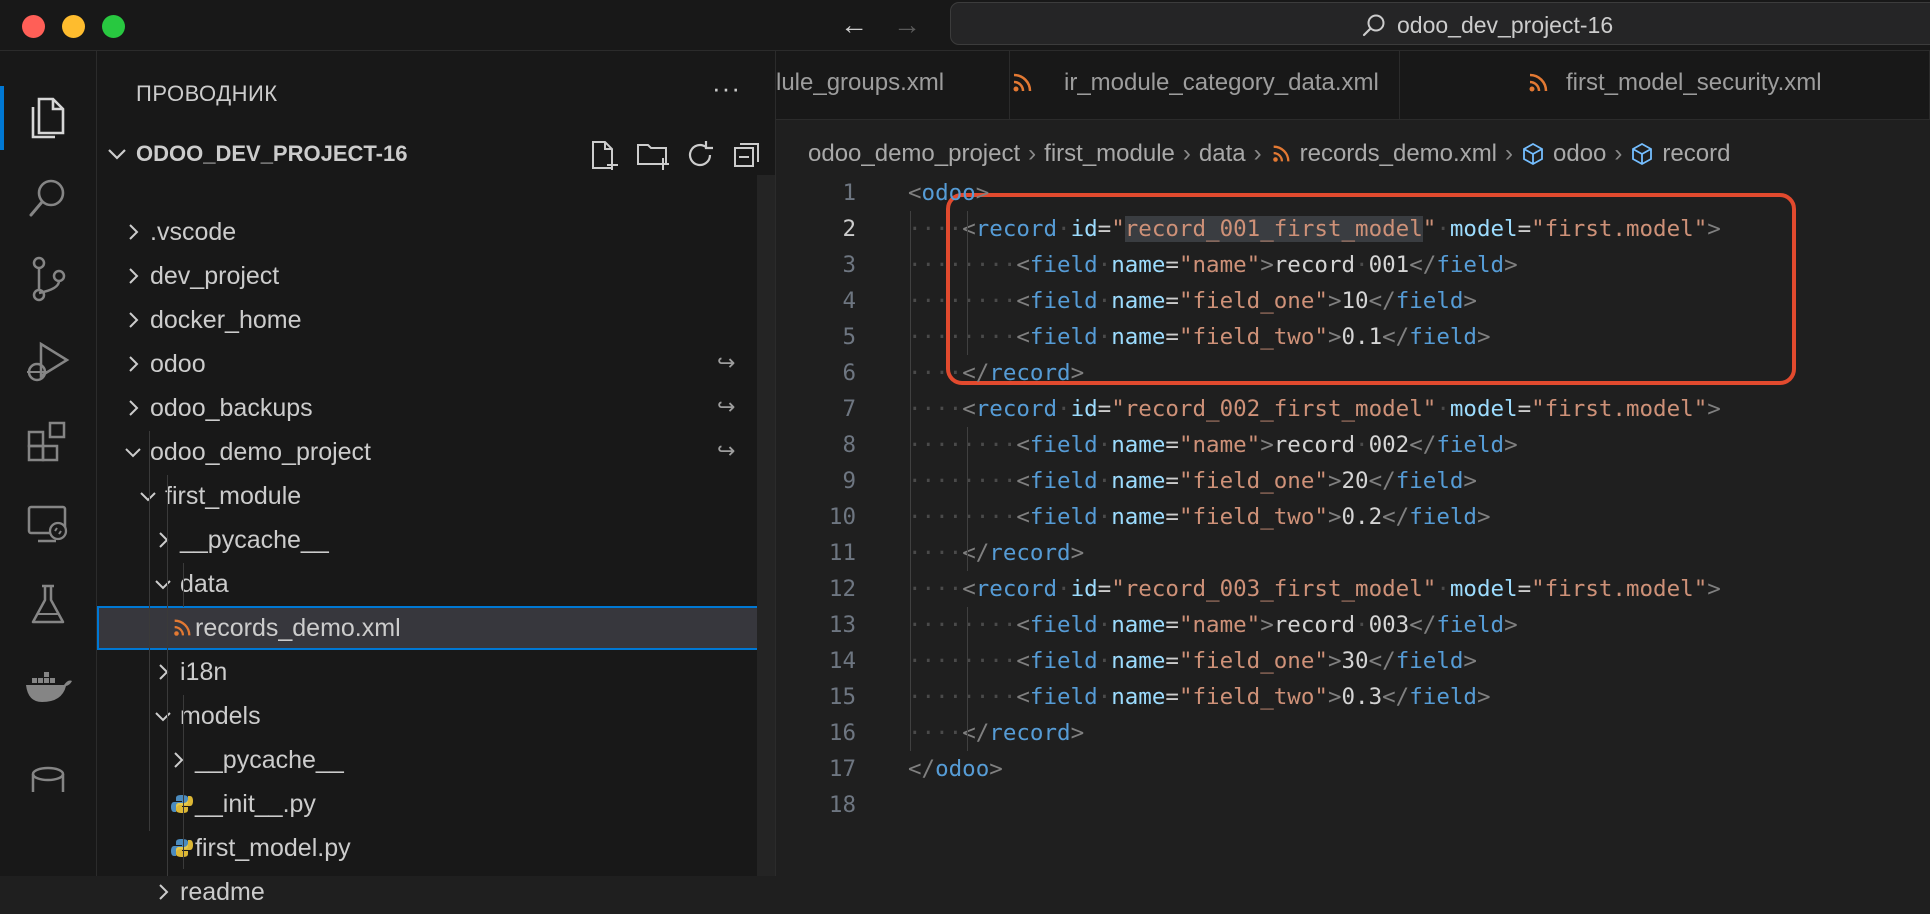 The width and height of the screenshot is (1930, 914). Describe the element at coordinates (436, 804) in the screenshot. I see `tree-file: __init__.py` at that location.